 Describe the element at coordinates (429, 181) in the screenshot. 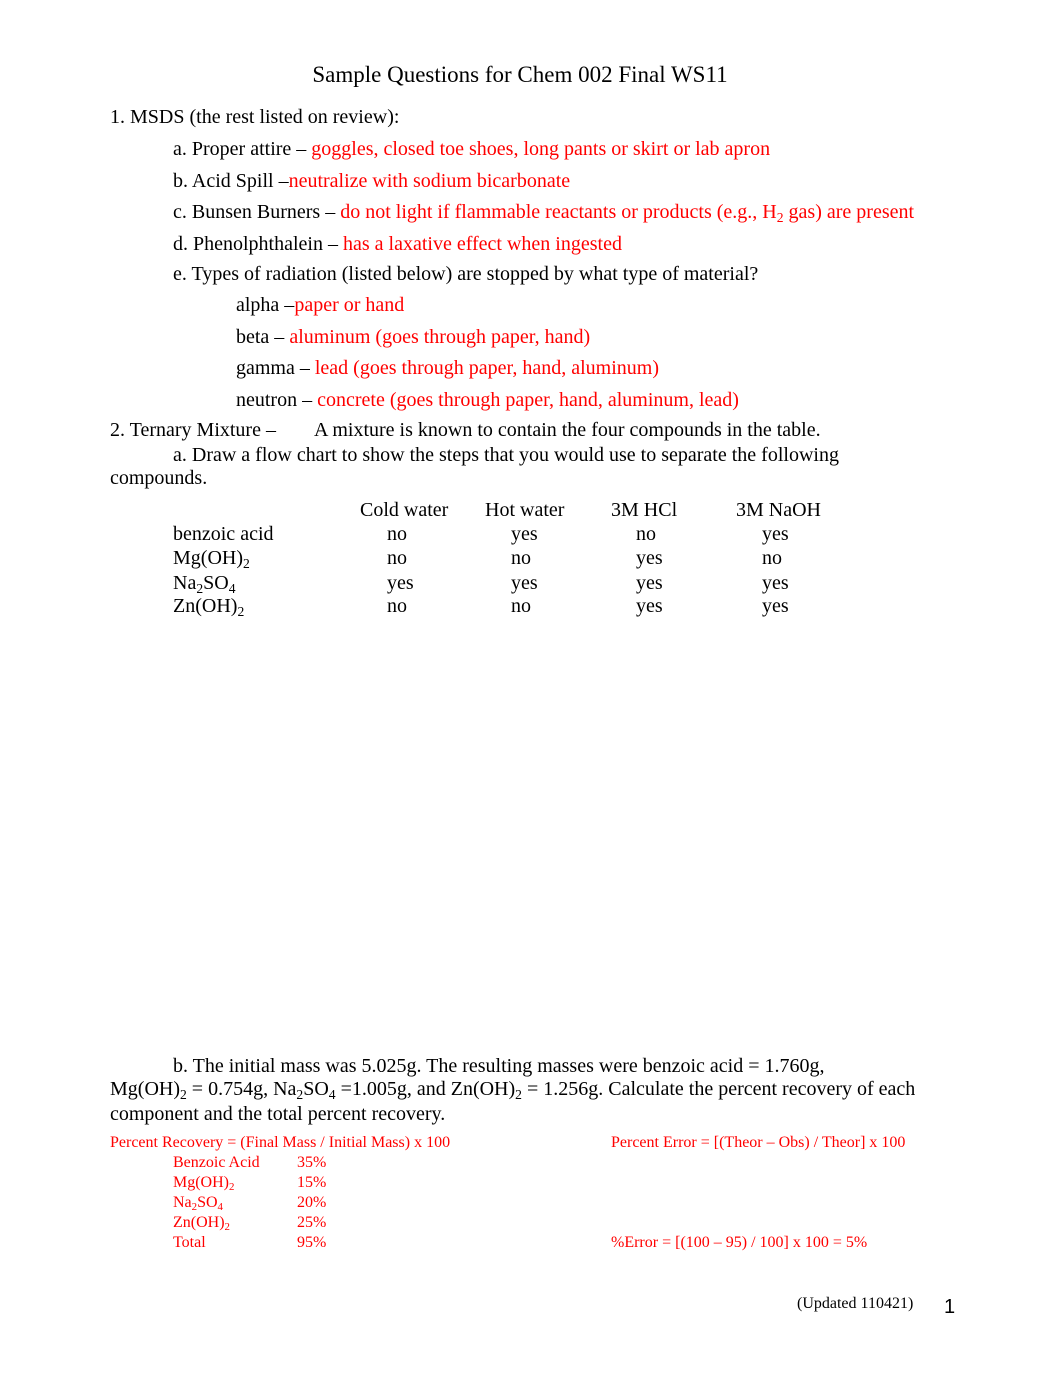

I see `q1-item-b-answer: neutralize with sodium bicarbonate` at that location.